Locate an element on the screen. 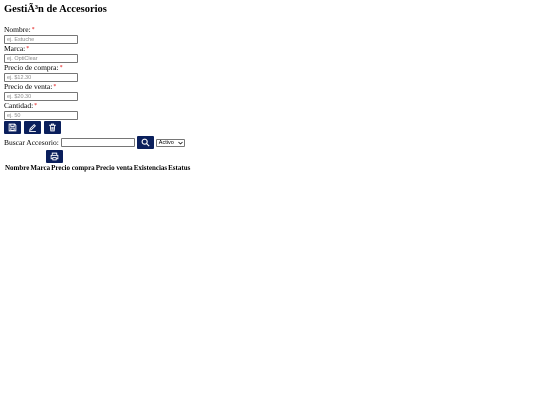 The height and width of the screenshot is (405, 540). action-buttons is located at coordinates (269, 127).